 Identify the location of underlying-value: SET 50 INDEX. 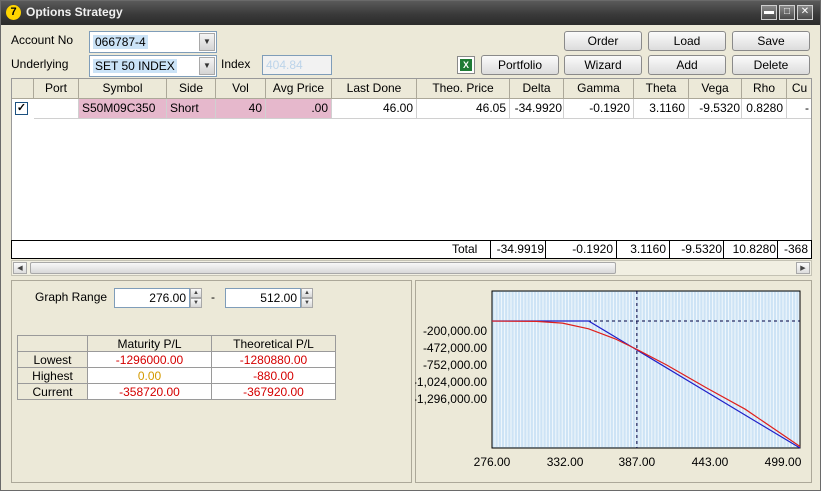
(135, 66).